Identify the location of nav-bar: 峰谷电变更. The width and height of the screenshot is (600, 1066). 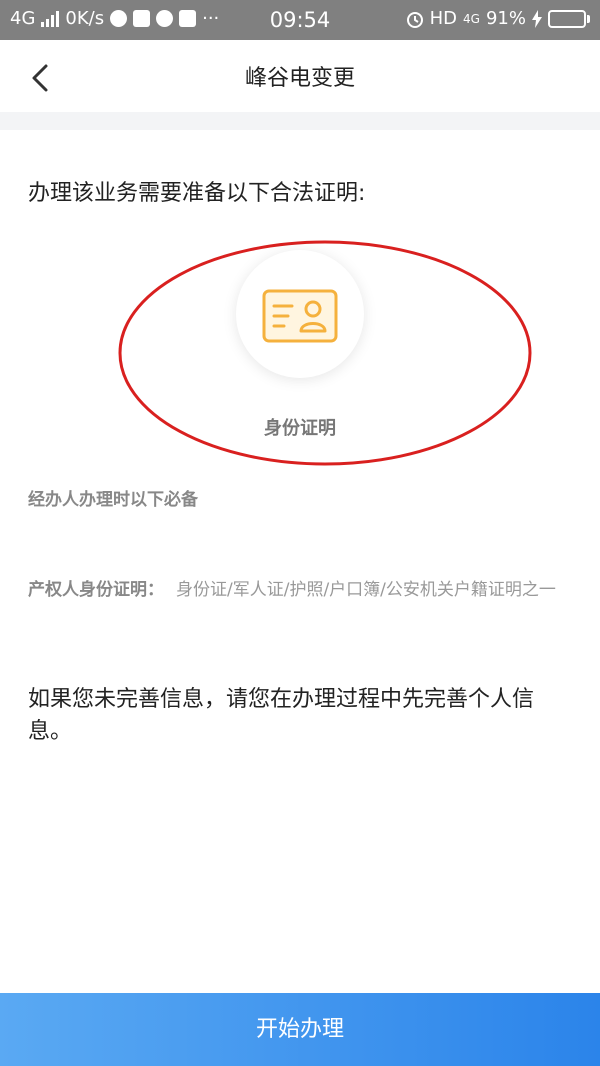
(300, 76).